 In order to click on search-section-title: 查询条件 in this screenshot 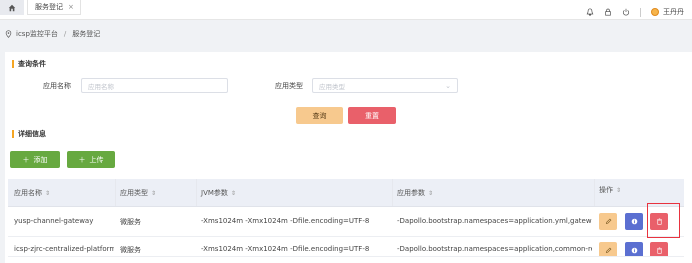, I will do `click(29, 64)`.